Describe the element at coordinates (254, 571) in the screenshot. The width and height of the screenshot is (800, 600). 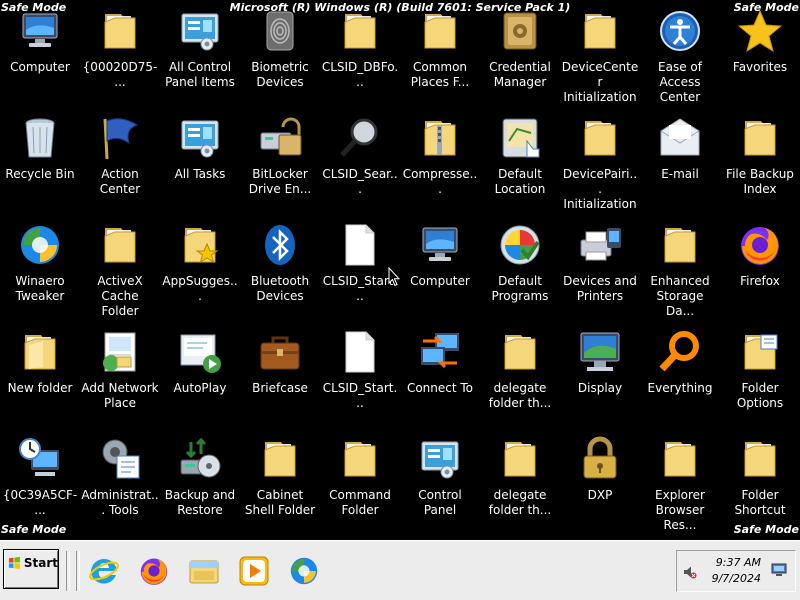
I see `media-player-icon` at that location.